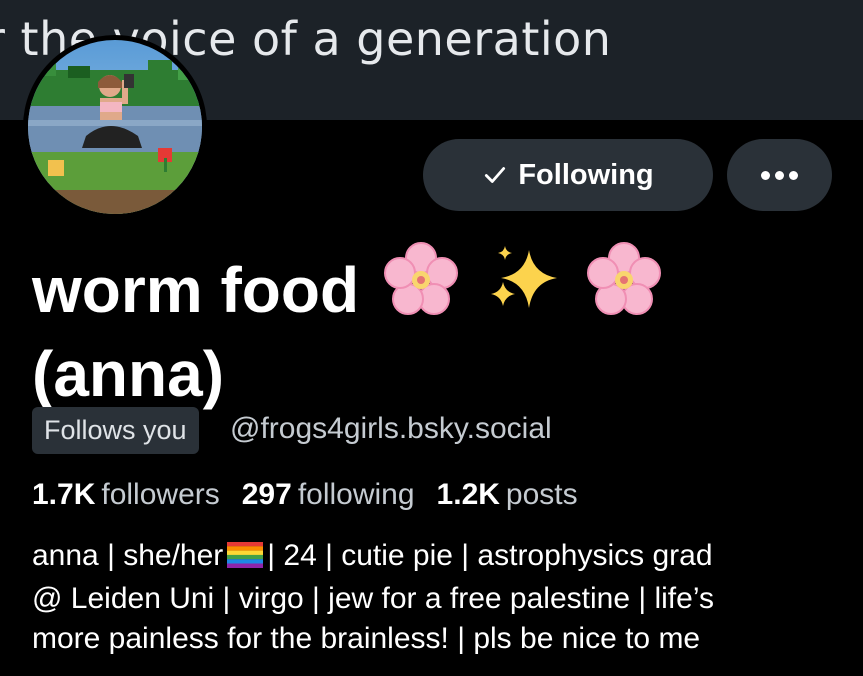 The height and width of the screenshot is (676, 863). Describe the element at coordinates (266, 494) in the screenshot. I see `following-count: 297` at that location.